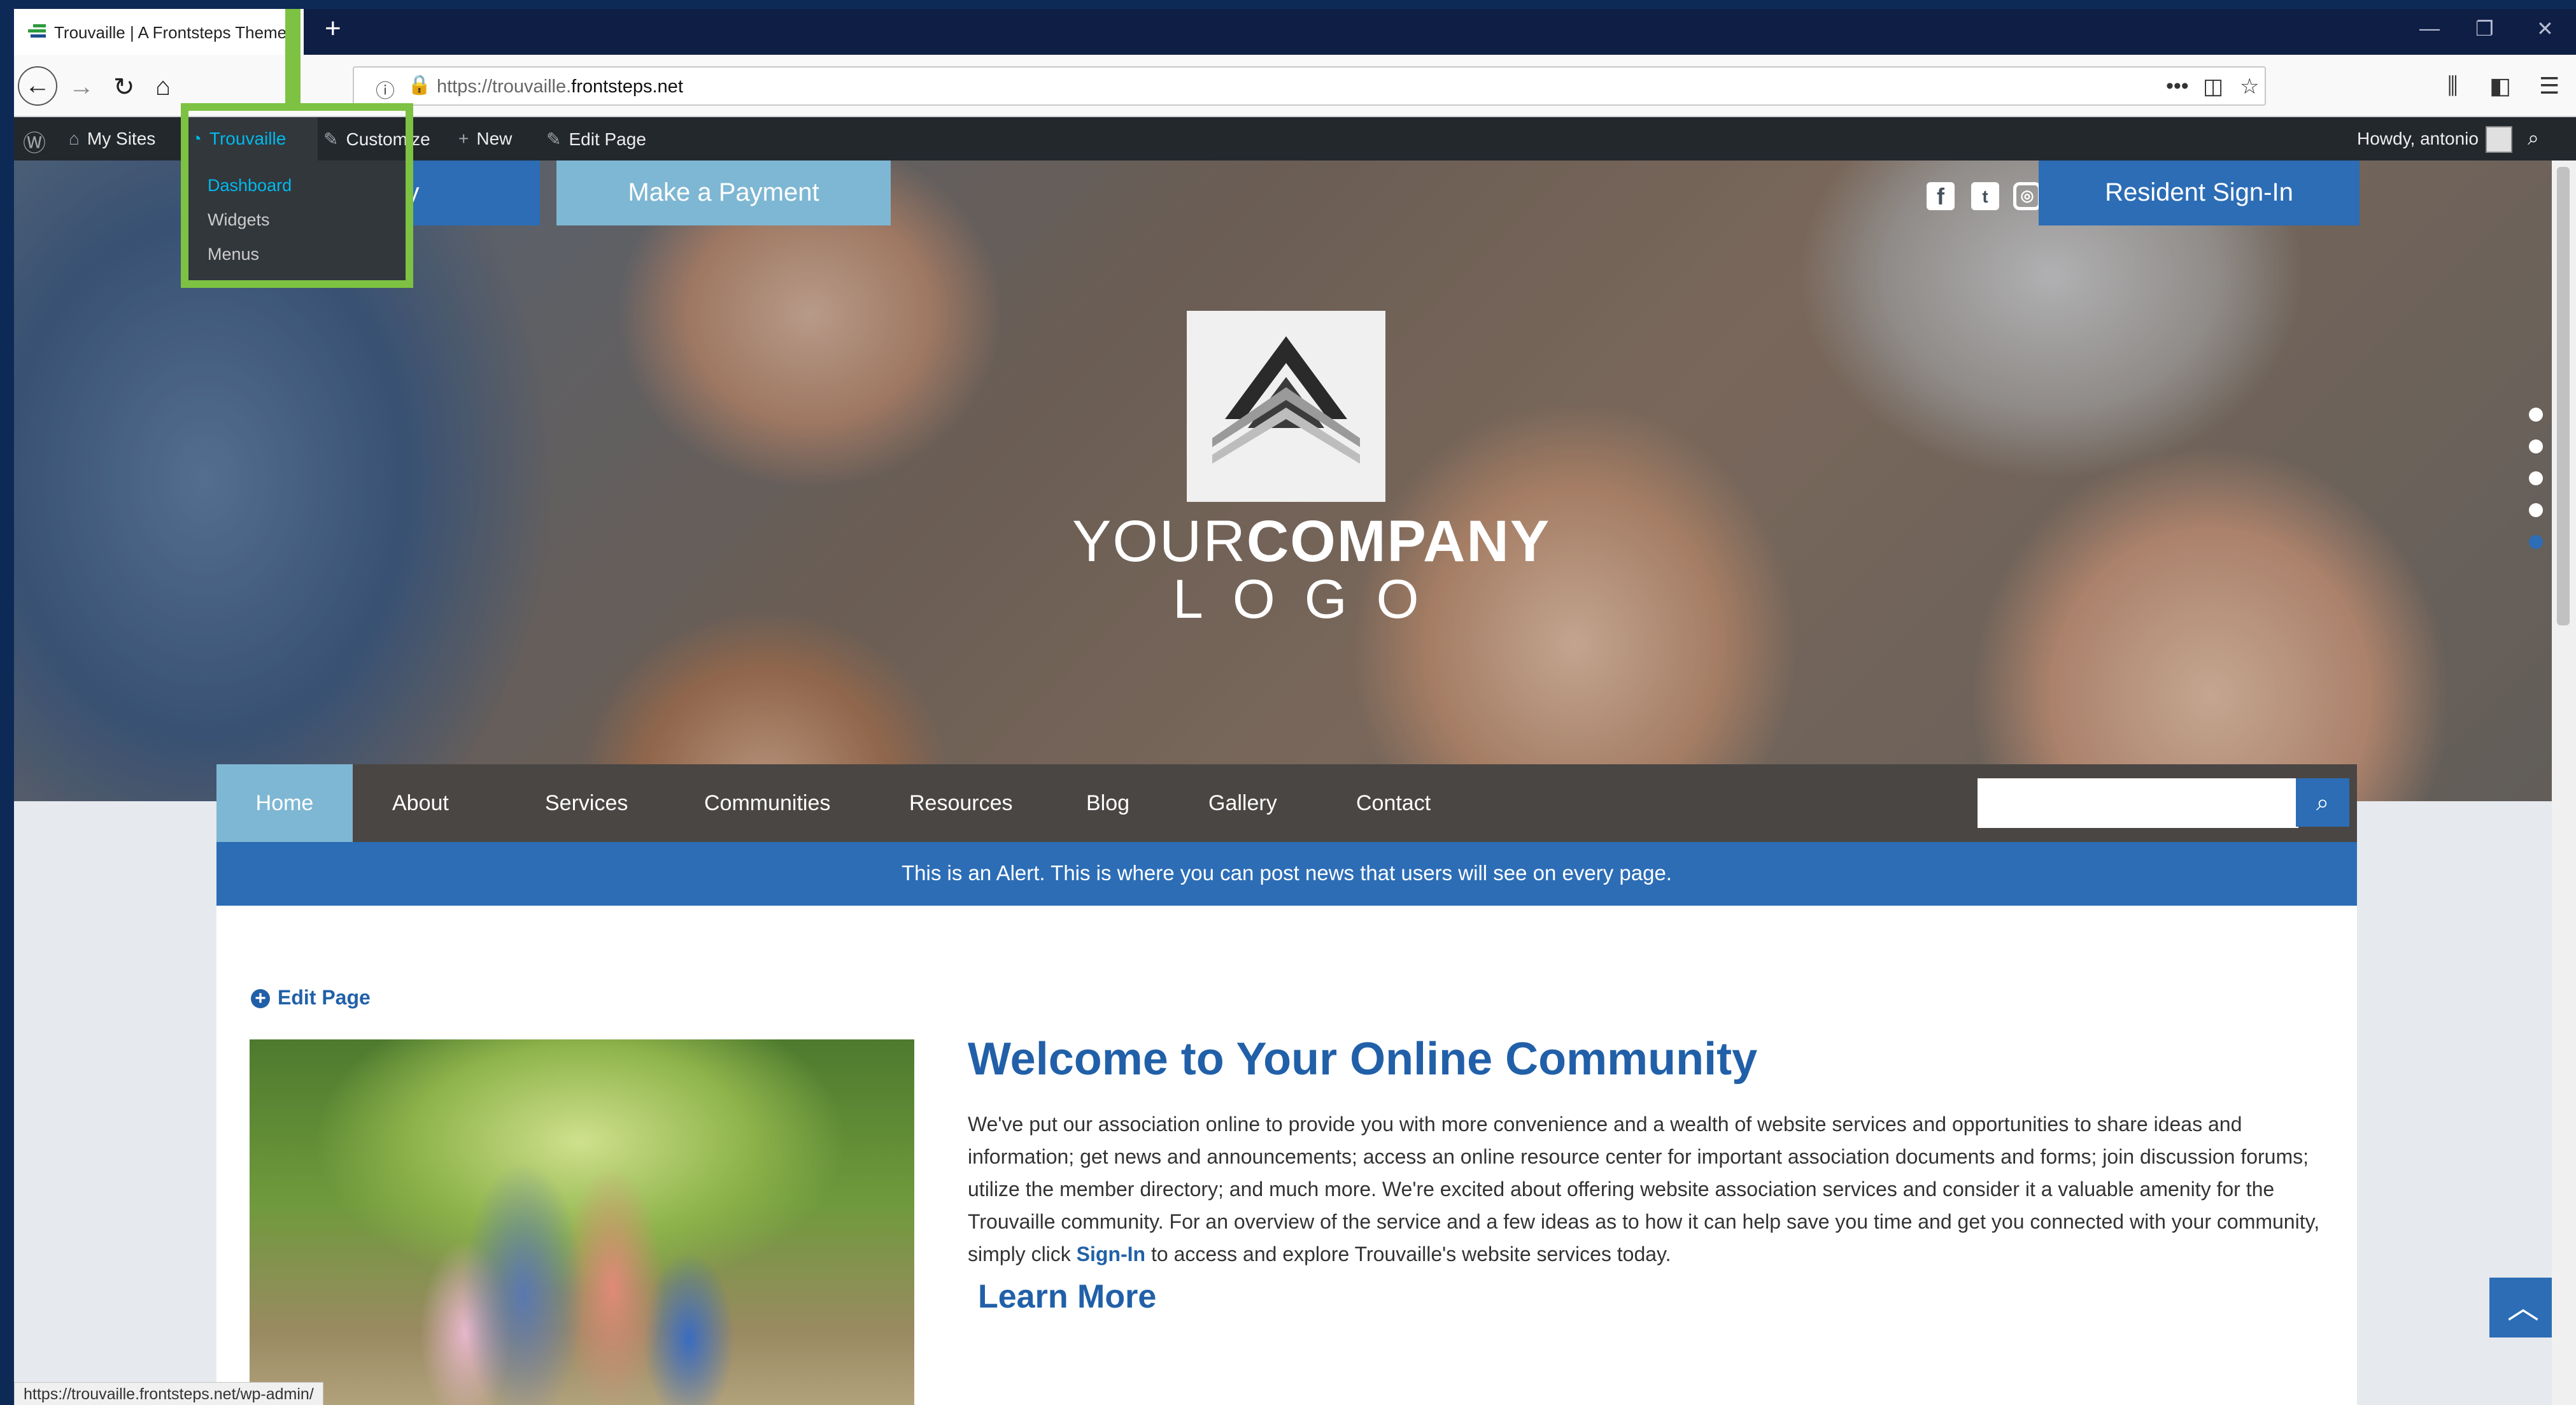 The width and height of the screenshot is (2576, 1405). What do you see at coordinates (298, 221) in the screenshot?
I see `site-dropdown-menu: Dashboard Widgets Menus` at bounding box center [298, 221].